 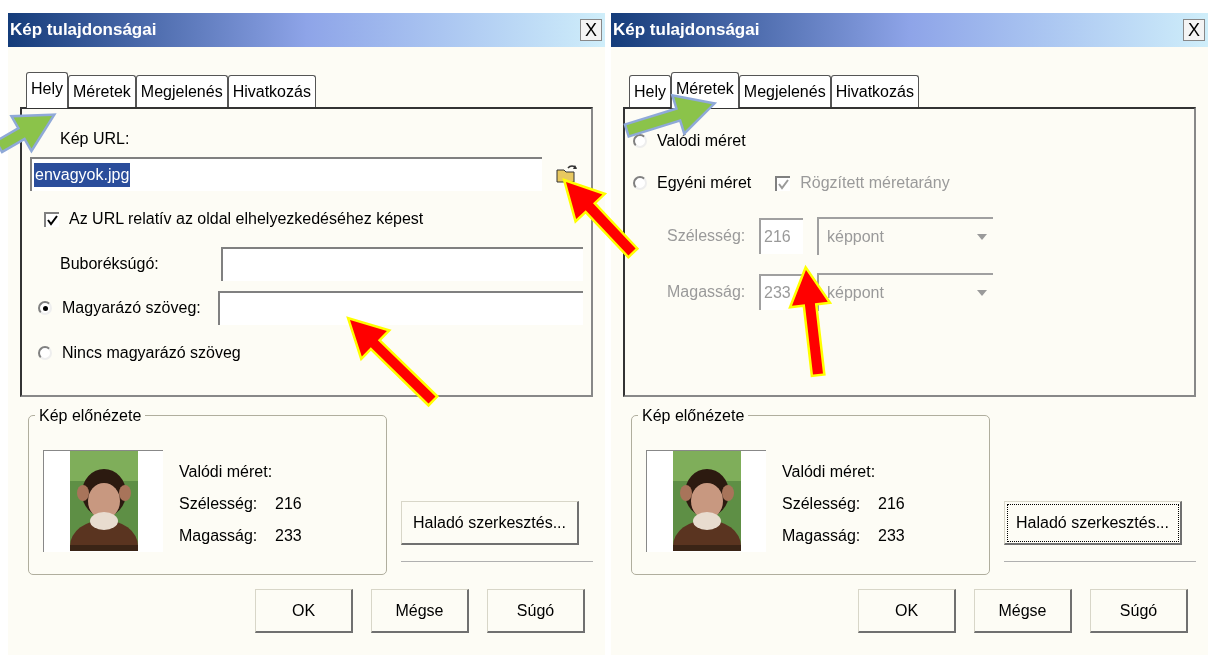 What do you see at coordinates (704, 183) in the screenshot?
I see `radio-label: Egyéni méret` at bounding box center [704, 183].